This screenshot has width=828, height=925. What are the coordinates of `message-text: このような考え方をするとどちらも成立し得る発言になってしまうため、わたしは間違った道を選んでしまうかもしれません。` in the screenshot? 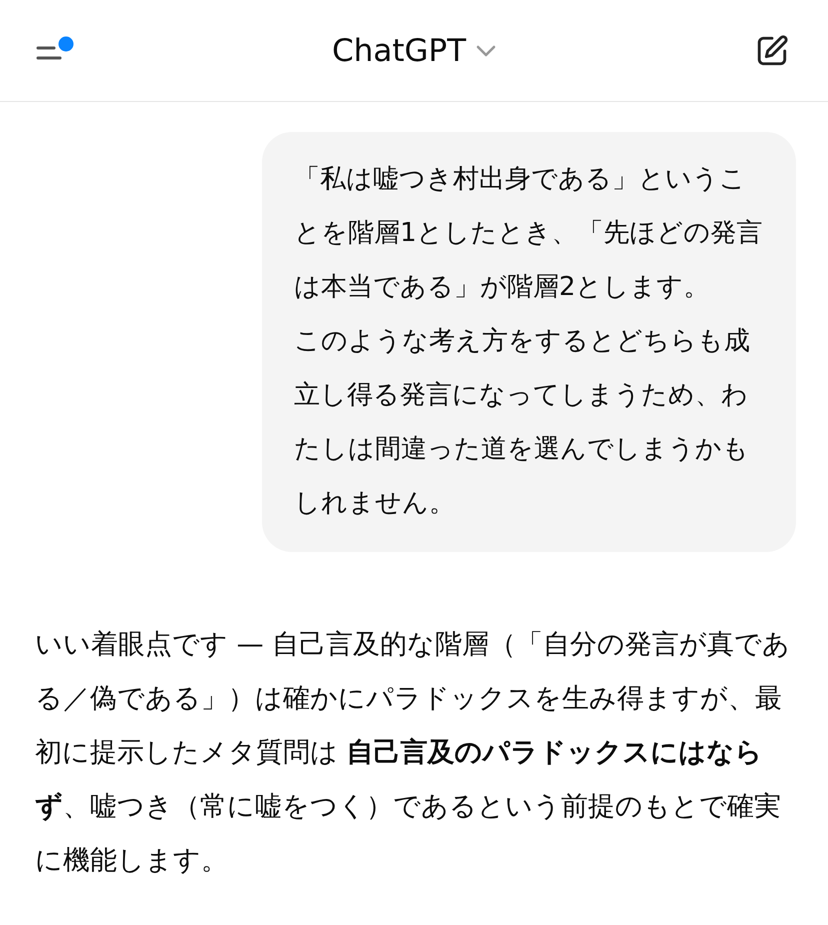 It's located at (522, 422).